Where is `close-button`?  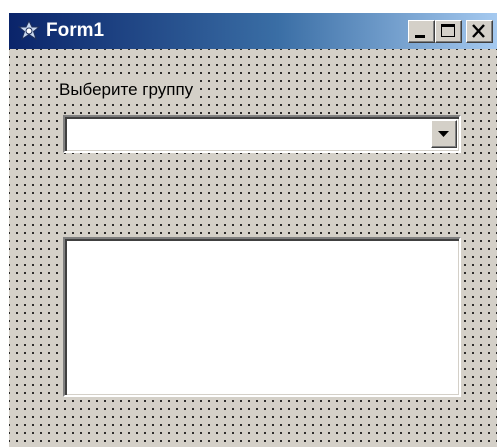
close-button is located at coordinates (479, 31).